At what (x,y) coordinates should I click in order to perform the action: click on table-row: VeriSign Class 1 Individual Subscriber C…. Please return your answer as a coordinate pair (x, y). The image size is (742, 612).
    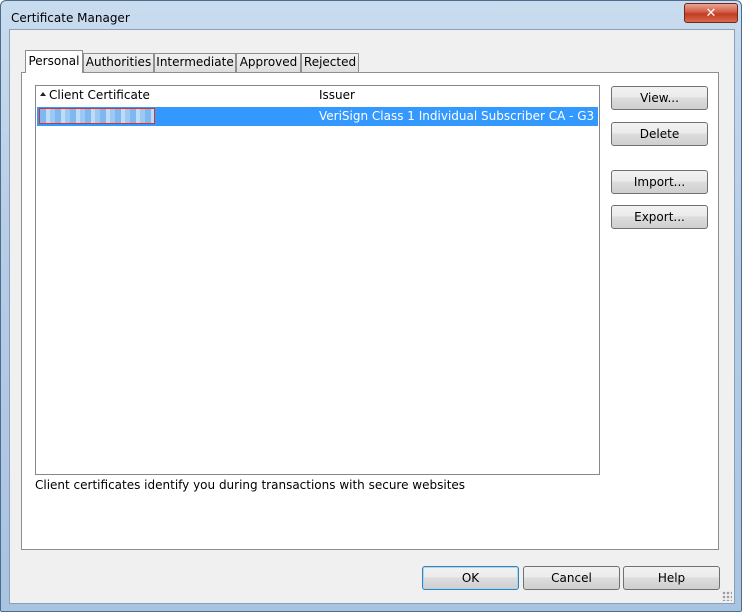
    Looking at the image, I should click on (317, 116).